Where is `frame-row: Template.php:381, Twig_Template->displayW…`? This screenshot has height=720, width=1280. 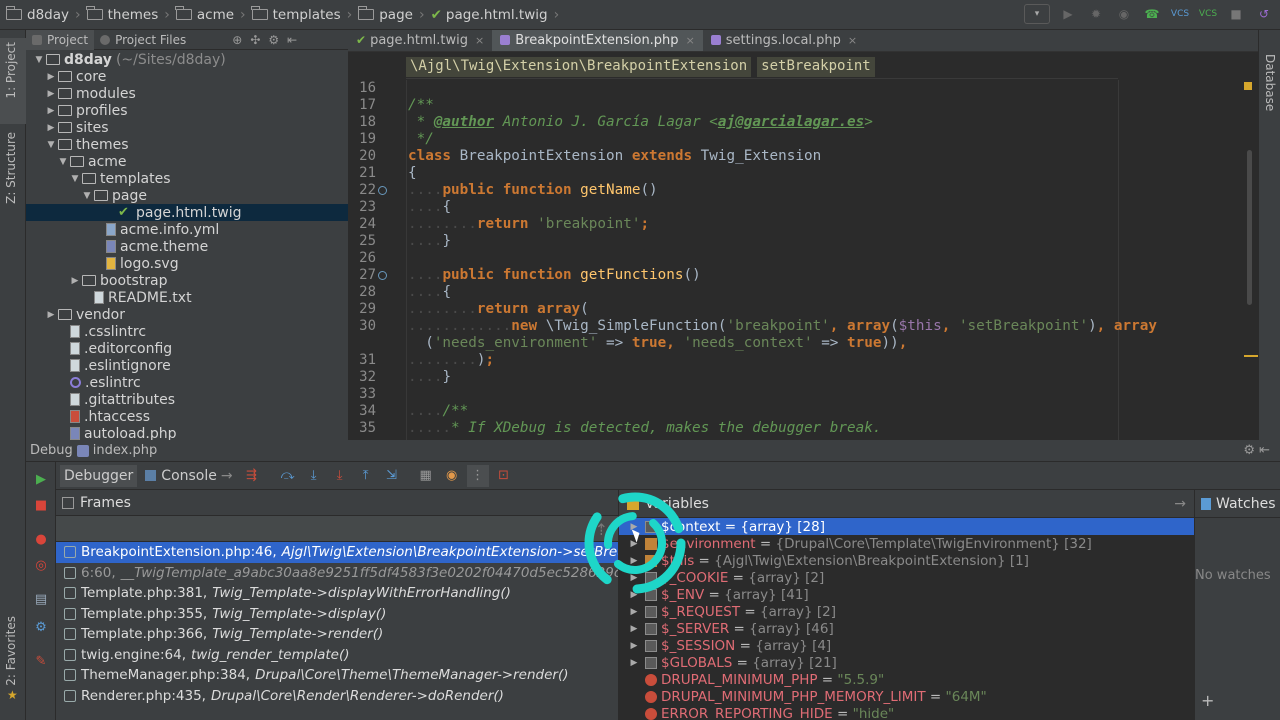
frame-row: Template.php:381, Twig_Template->displayW… is located at coordinates (337, 593).